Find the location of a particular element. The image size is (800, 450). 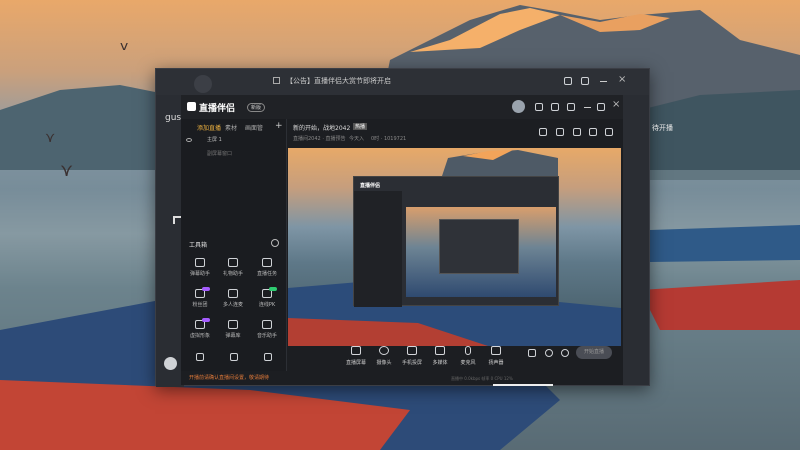

outer-title-bar: 【公告】直播伴侣大赏节即将开启 × is located at coordinates (402, 82).